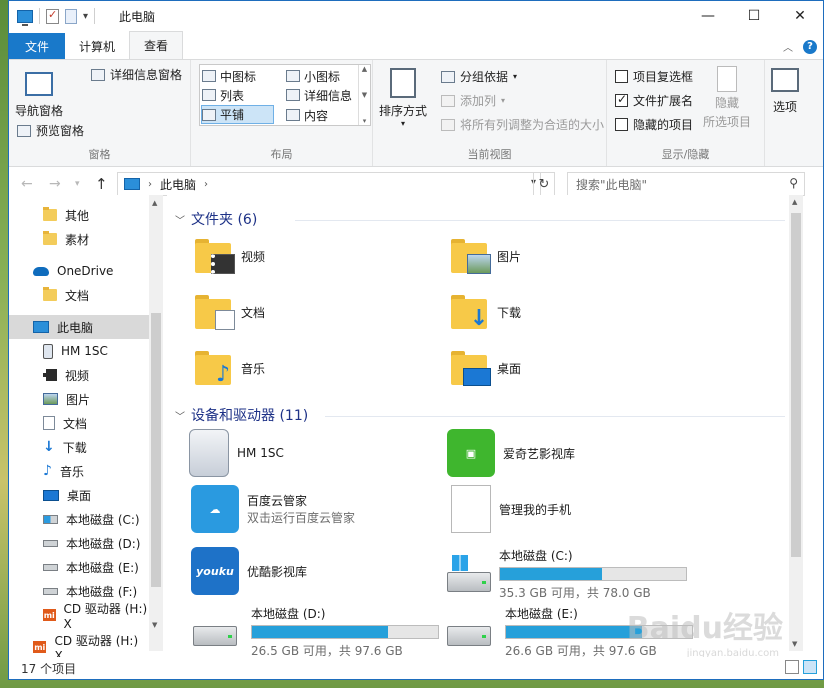 The width and height of the screenshot is (824, 688). Describe the element at coordinates (329, 184) in the screenshot. I see `address-bar: › 此电脑 › ▾` at that location.